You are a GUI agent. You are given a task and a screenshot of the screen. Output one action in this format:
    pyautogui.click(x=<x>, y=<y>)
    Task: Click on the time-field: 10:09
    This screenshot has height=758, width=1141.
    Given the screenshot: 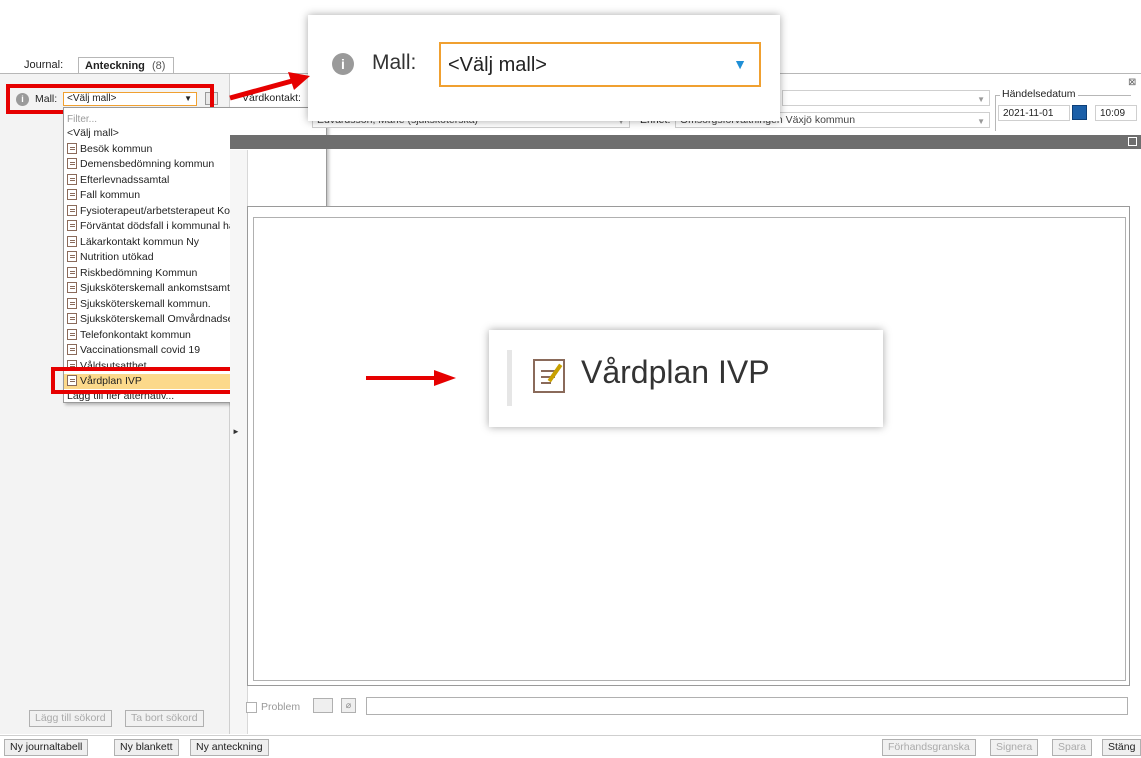 What is the action you would take?
    pyautogui.click(x=1116, y=113)
    